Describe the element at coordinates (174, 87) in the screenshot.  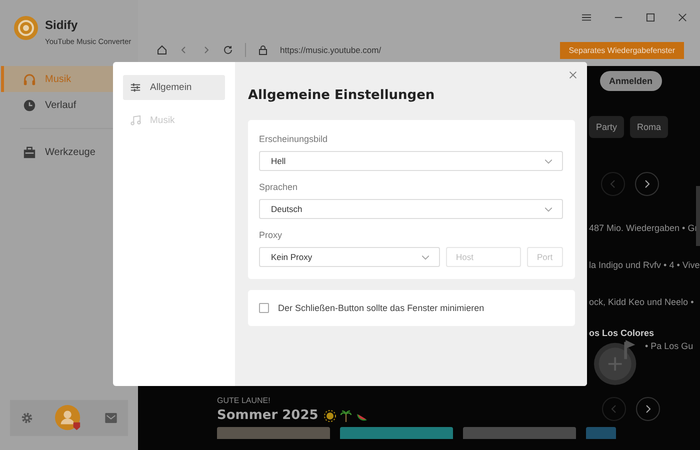
I see `settings-nav-item: Allgemein` at that location.